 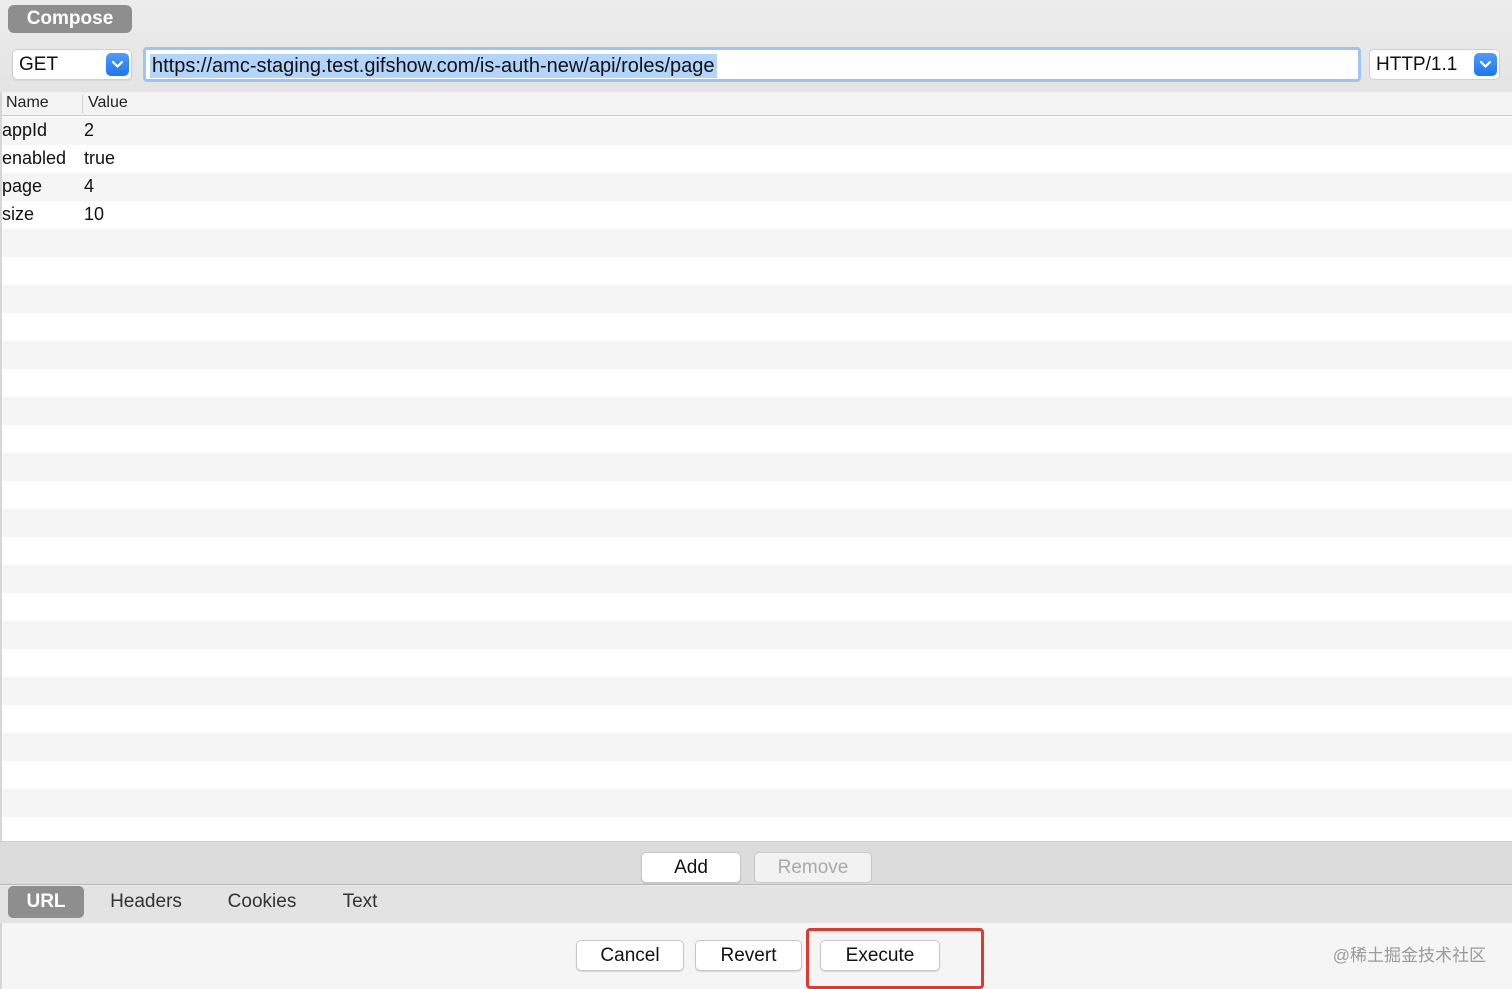 I want to click on table-actions-bar: Add Remove, so click(x=756, y=863).